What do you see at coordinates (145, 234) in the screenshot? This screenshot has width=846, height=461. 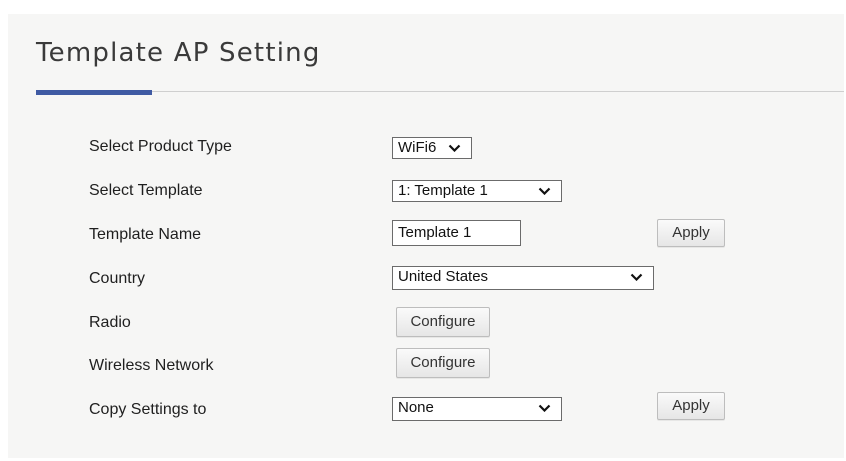 I see `template-name-label: Template Name` at bounding box center [145, 234].